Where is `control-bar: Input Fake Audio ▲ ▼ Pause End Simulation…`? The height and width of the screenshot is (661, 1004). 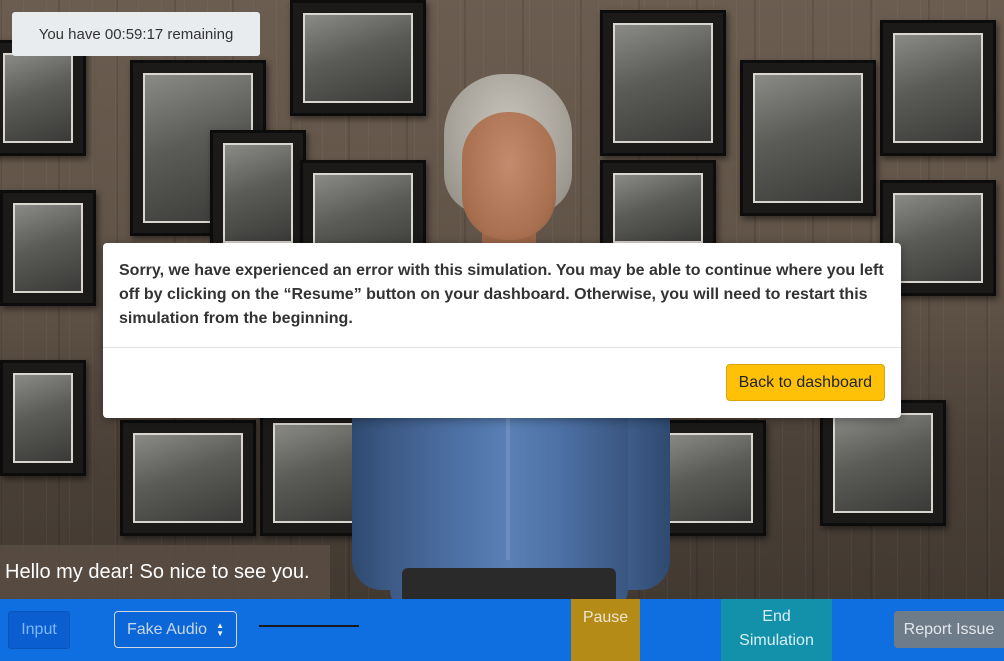 control-bar: Input Fake Audio ▲ ▼ Pause End Simulation… is located at coordinates (502, 630).